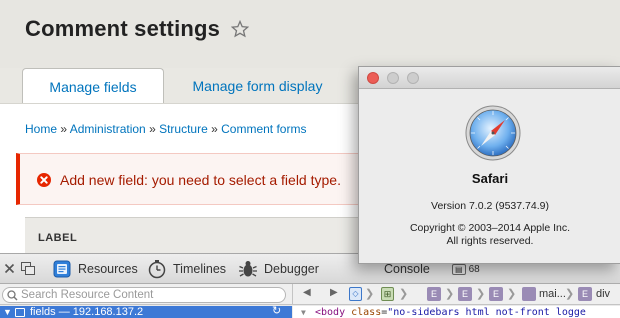  I want to click on minimize-window-button, so click(393, 78).